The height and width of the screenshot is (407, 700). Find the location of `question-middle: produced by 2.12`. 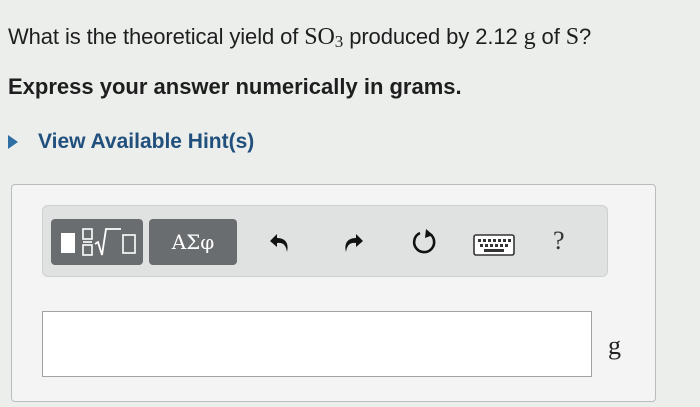

question-middle: produced by 2.12 is located at coordinates (433, 36).